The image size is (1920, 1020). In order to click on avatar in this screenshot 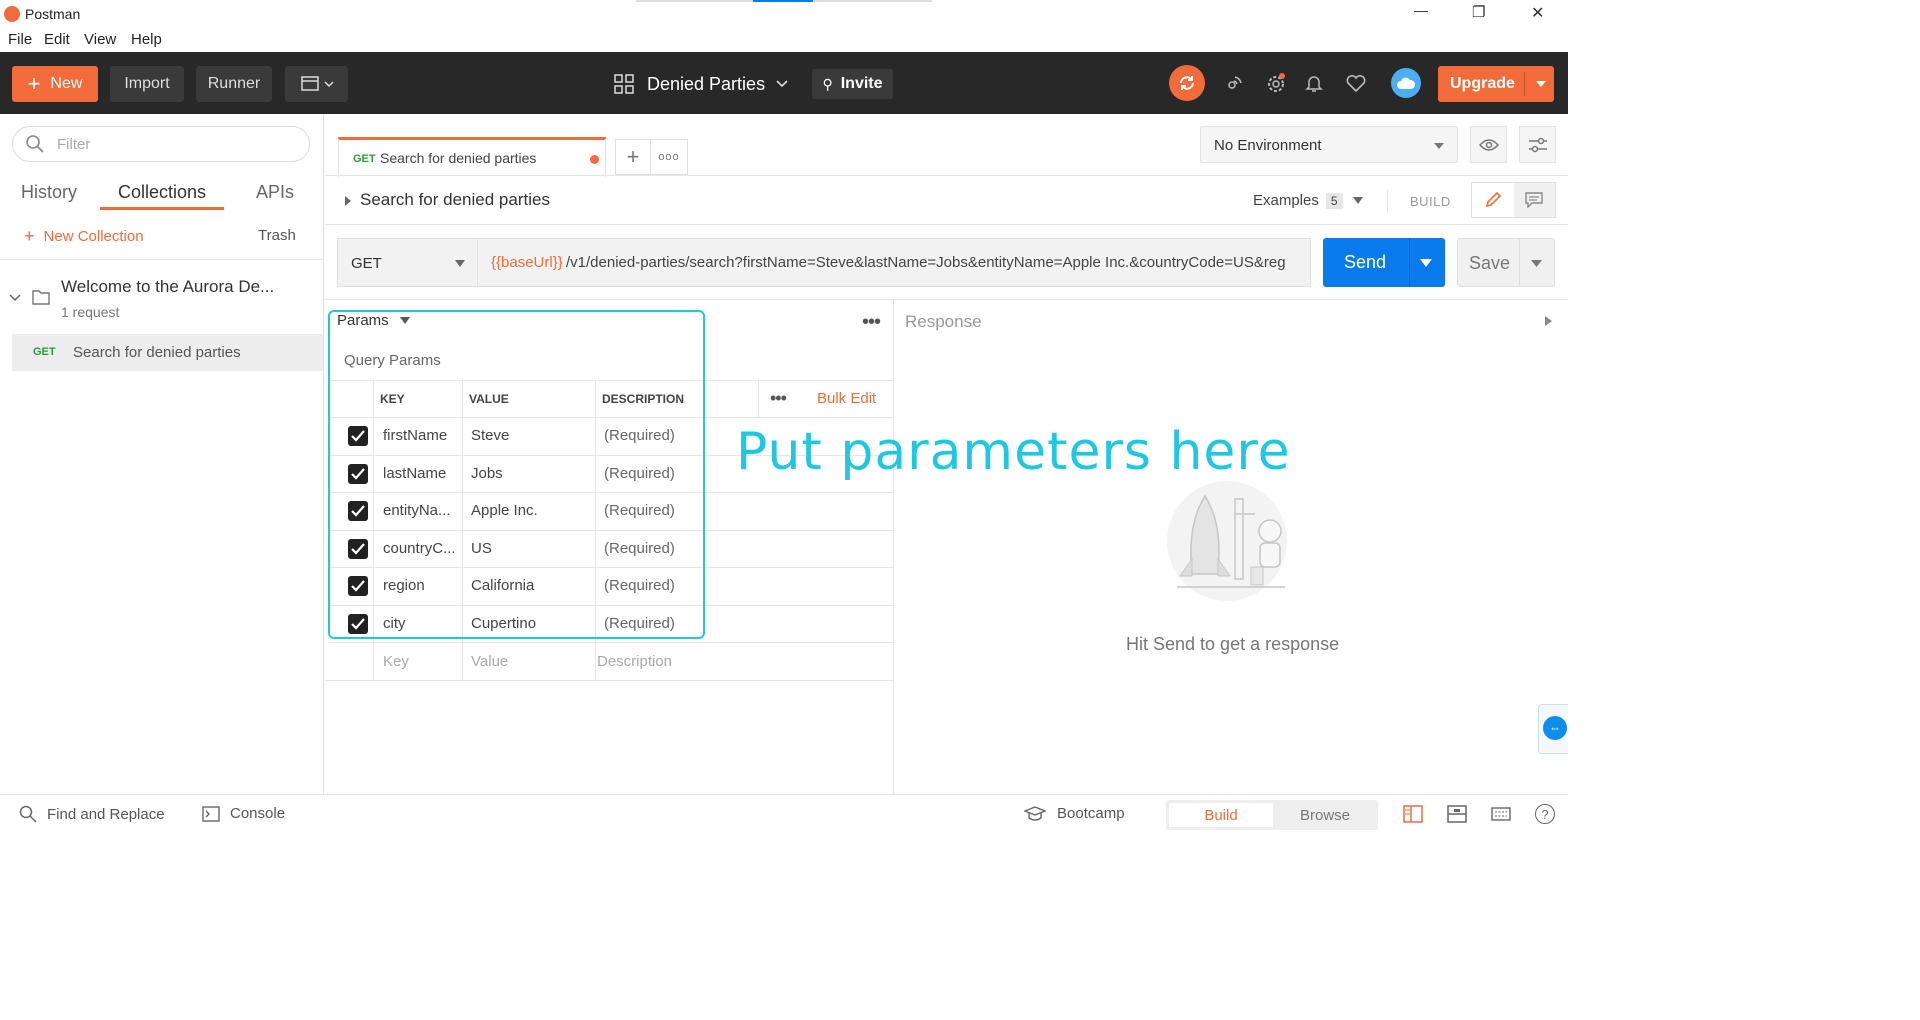, I will do `click(1406, 83)`.